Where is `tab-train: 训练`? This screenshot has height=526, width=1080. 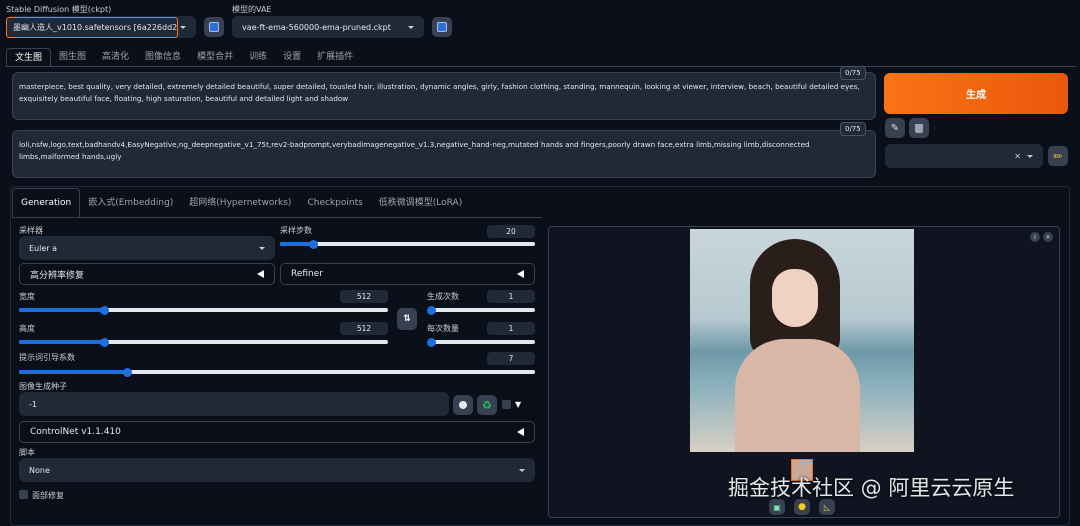 tab-train: 训练 is located at coordinates (258, 57).